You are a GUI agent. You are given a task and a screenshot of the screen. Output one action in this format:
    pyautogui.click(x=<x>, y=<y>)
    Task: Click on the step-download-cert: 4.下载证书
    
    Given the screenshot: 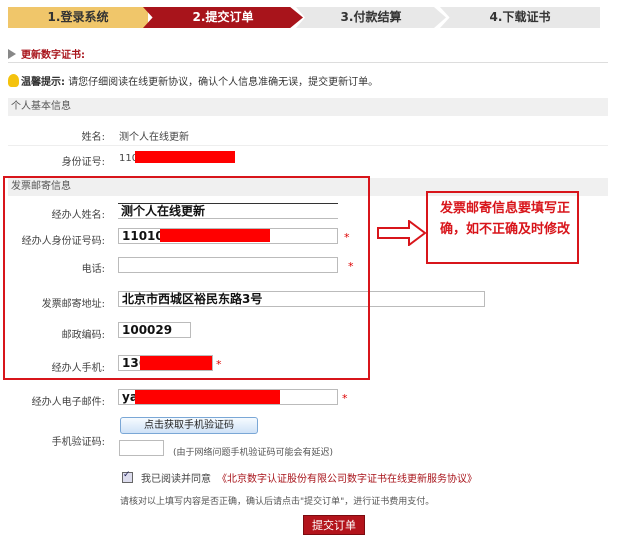 What is the action you would take?
    pyautogui.click(x=520, y=17)
    